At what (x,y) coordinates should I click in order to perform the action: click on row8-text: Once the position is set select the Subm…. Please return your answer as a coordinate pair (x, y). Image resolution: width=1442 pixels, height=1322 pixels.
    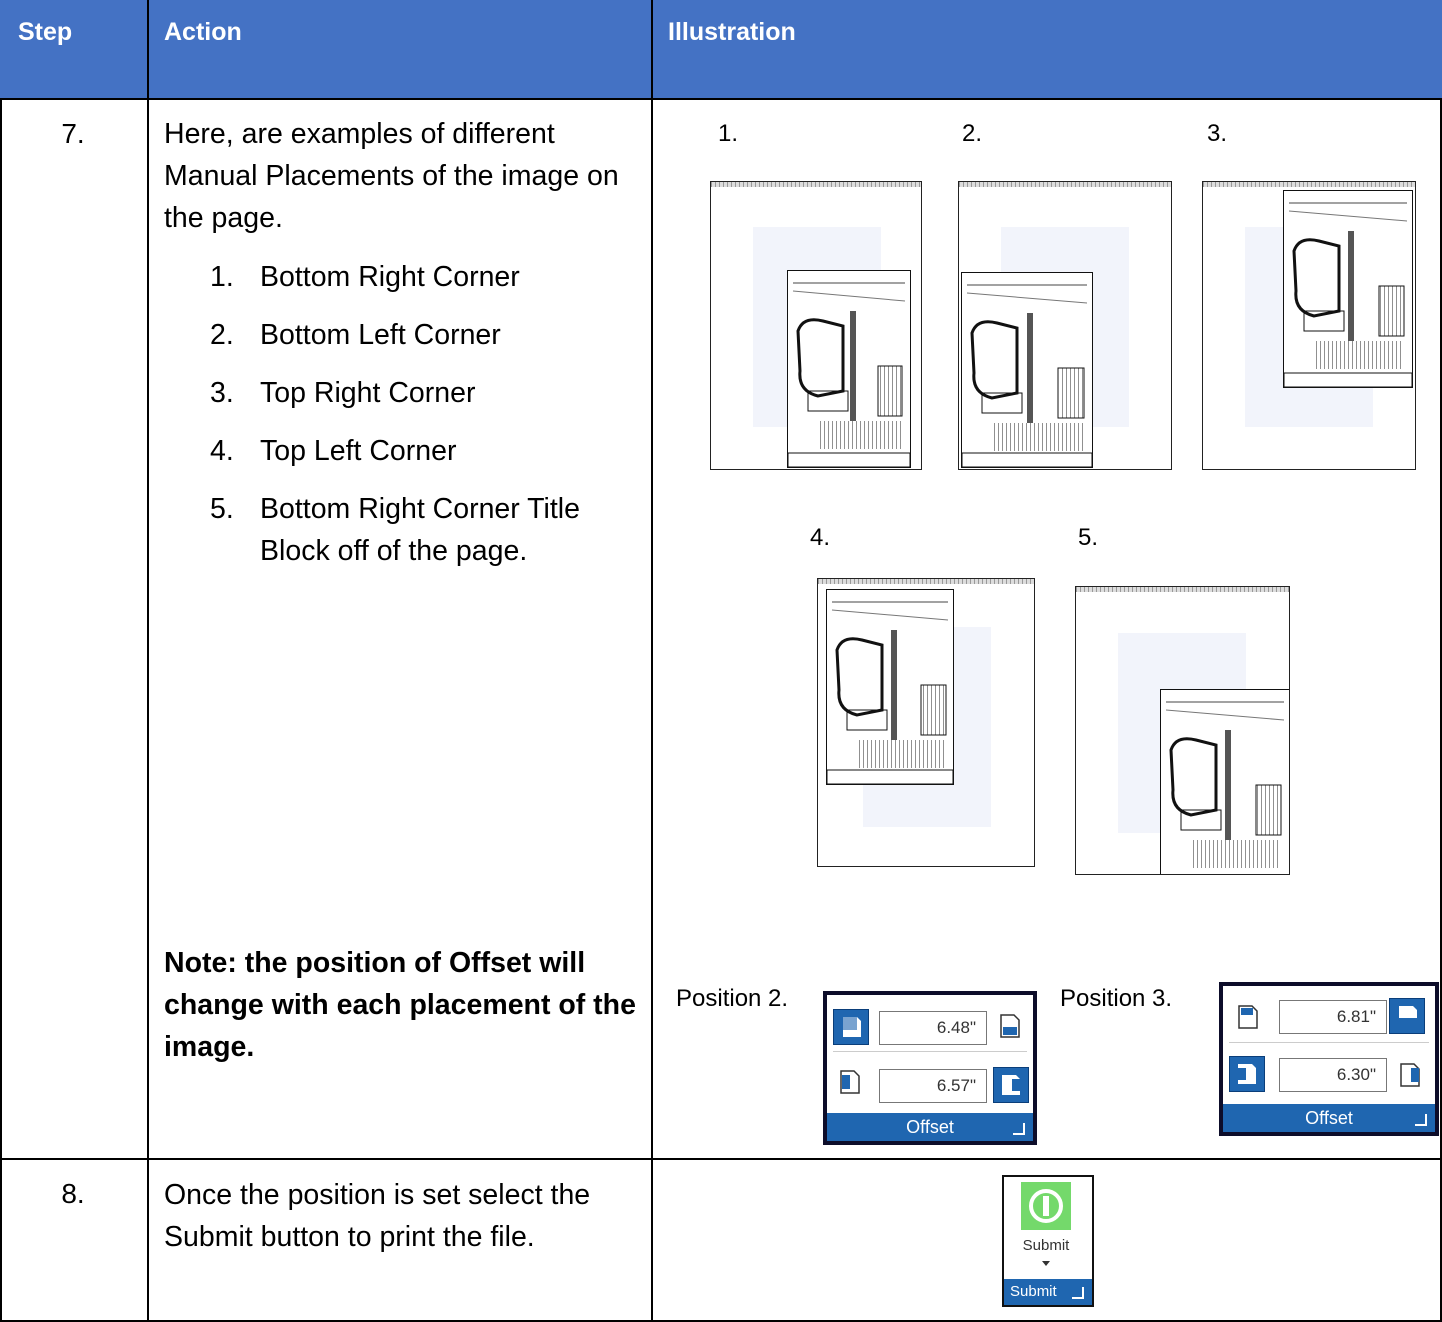
    Looking at the image, I should click on (377, 1216).